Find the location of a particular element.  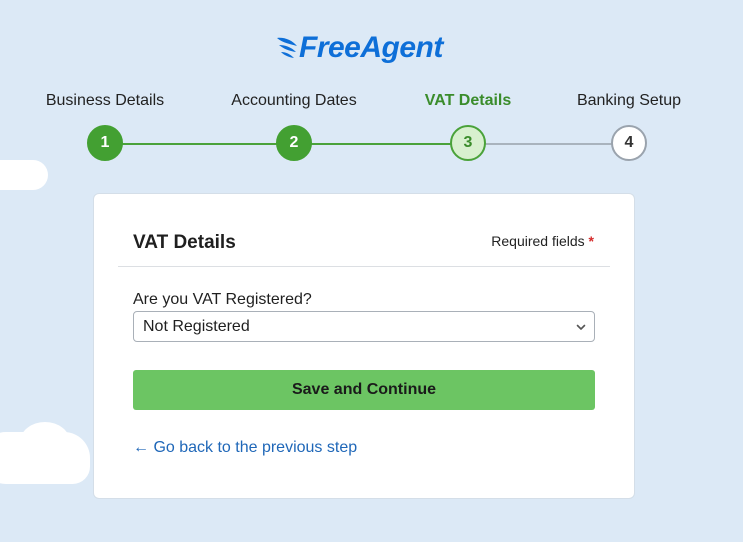

vat-registered-label: Are you VAT Registered? is located at coordinates (222, 299).